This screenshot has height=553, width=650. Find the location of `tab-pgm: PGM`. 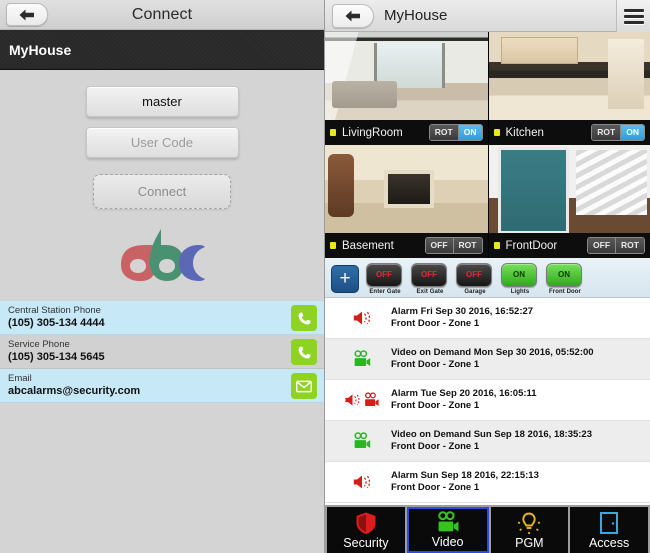

tab-pgm: PGM is located at coordinates (529, 530).